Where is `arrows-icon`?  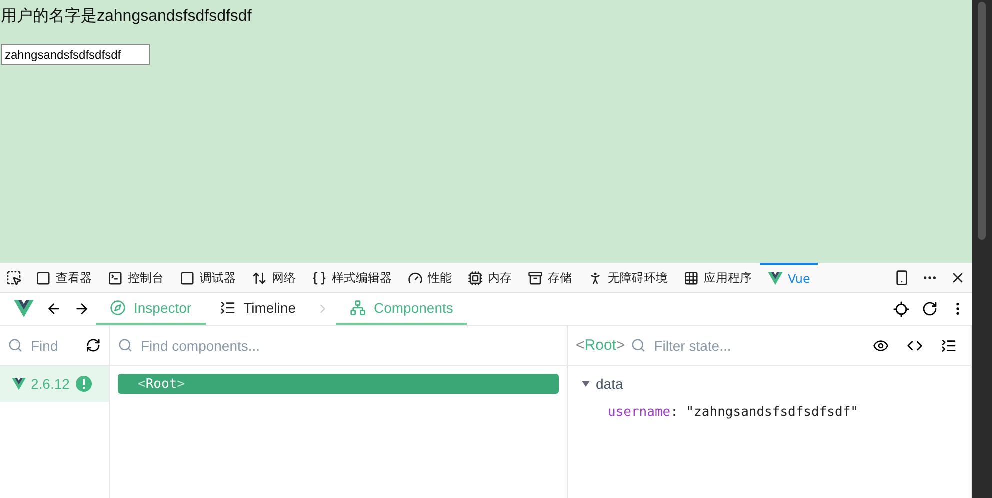
arrows-icon is located at coordinates (259, 278).